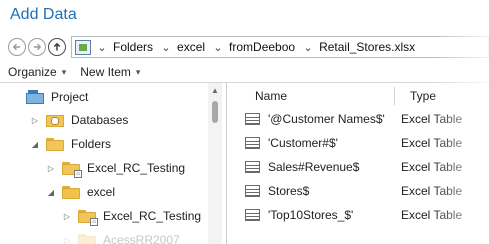 This screenshot has height=244, width=489. I want to click on scroll-up-icon: ▲, so click(215, 90).